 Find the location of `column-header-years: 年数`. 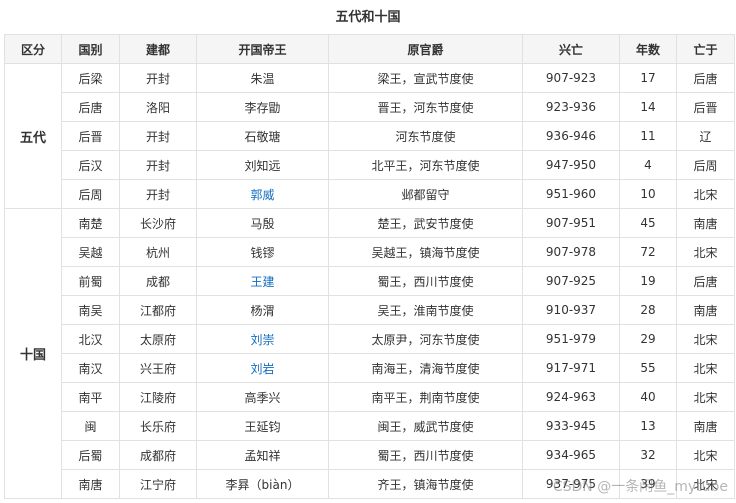

column-header-years: 年数 is located at coordinates (648, 49).